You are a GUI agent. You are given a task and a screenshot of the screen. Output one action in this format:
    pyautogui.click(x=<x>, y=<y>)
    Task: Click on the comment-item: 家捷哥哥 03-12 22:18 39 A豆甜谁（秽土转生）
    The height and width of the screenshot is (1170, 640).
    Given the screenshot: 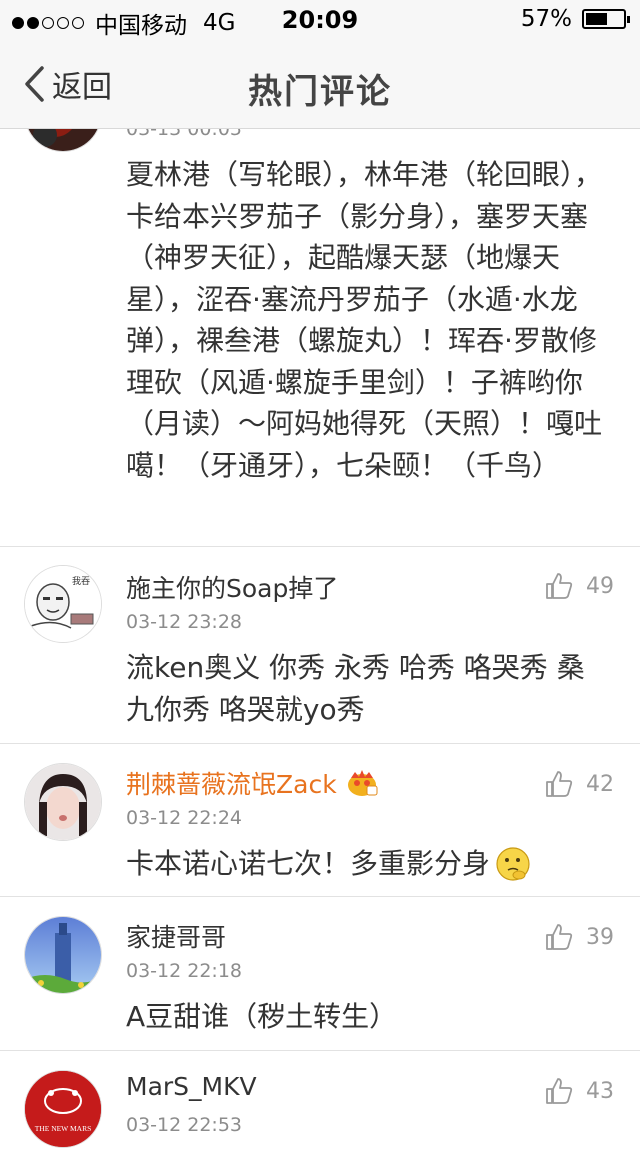 What is the action you would take?
    pyautogui.click(x=320, y=973)
    